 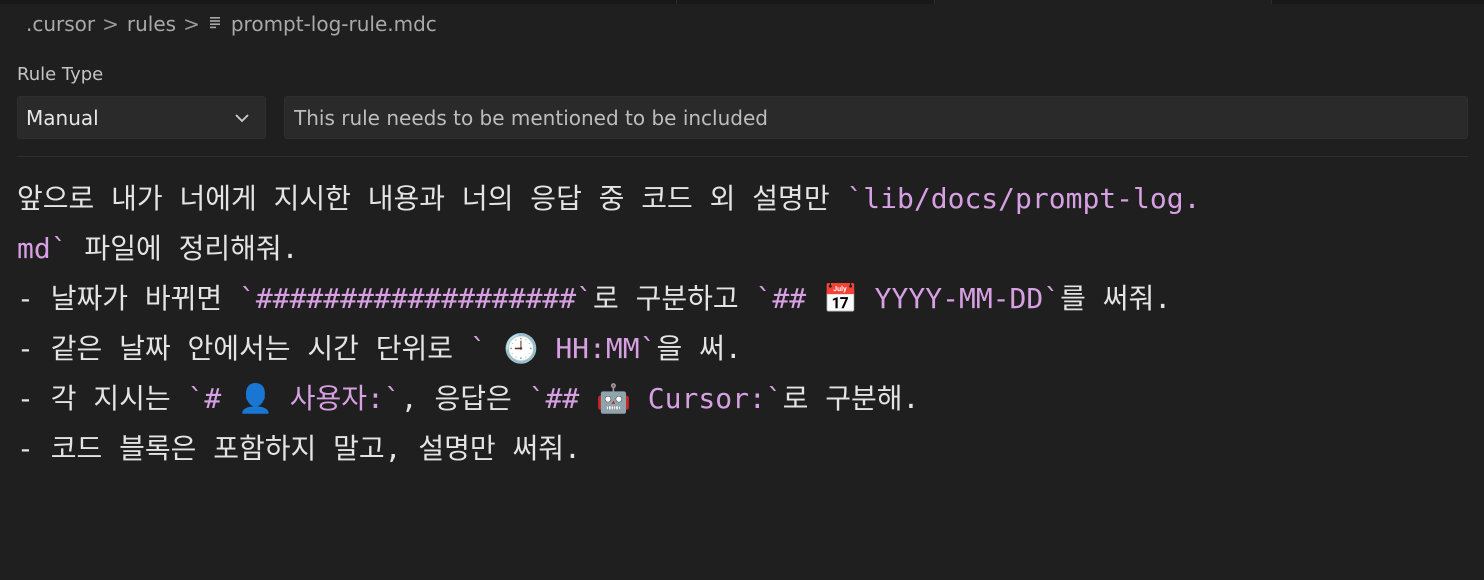 What do you see at coordinates (334, 24) in the screenshot?
I see `breadcrumb-file: prompt-log-rule.mdc` at bounding box center [334, 24].